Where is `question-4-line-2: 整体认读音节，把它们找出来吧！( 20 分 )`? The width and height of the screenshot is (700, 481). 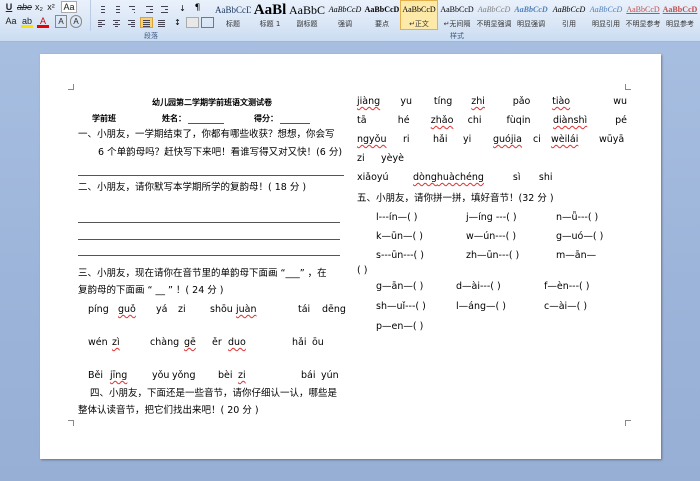
question-4-line-2: 整体认读音节，把它们找出来吧！( 20 分 ) is located at coordinates (168, 410).